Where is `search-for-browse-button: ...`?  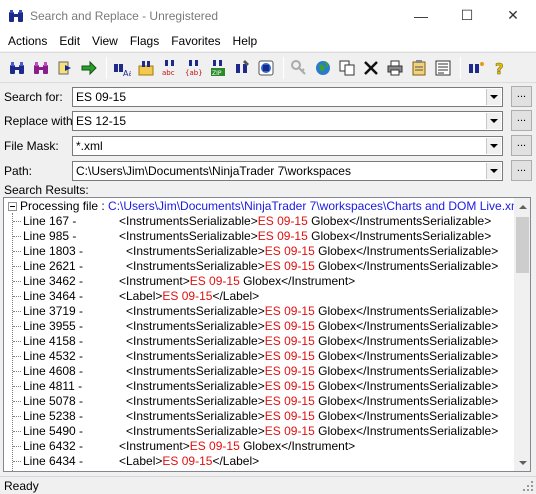 search-for-browse-button: ... is located at coordinates (521, 96).